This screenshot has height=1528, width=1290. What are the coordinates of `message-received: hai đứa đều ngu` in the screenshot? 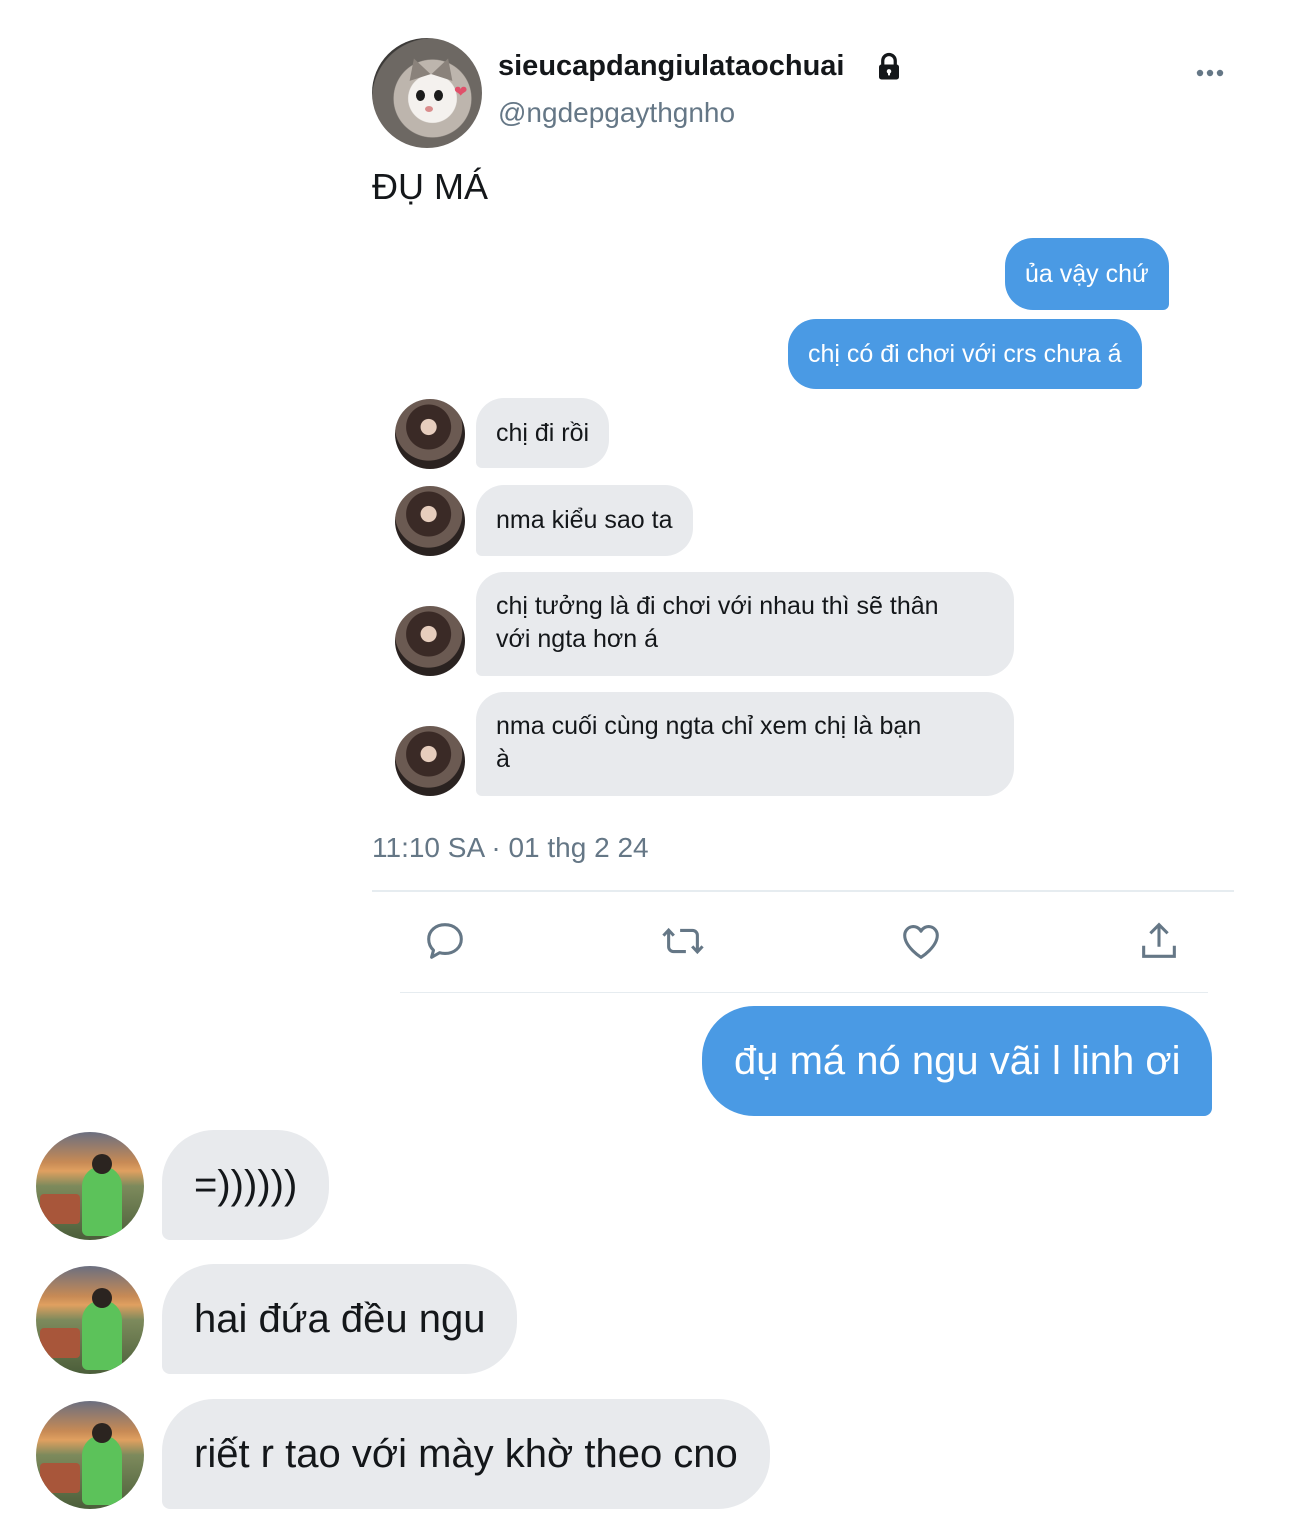 It's located at (340, 1319).